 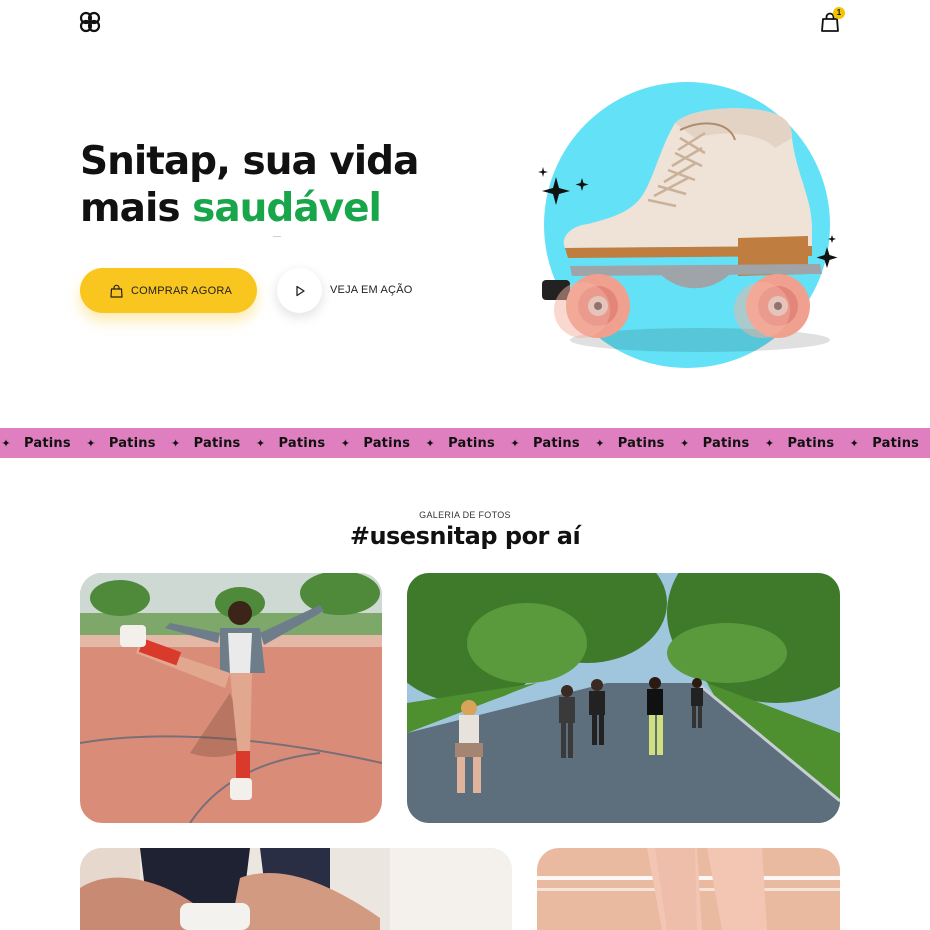 I want to click on play-video-button, so click(x=299, y=290).